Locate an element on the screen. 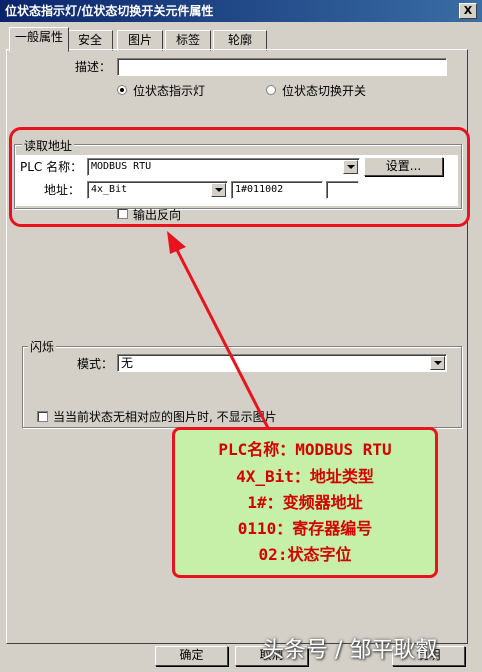  arrow-shaft is located at coordinates (222, 338).